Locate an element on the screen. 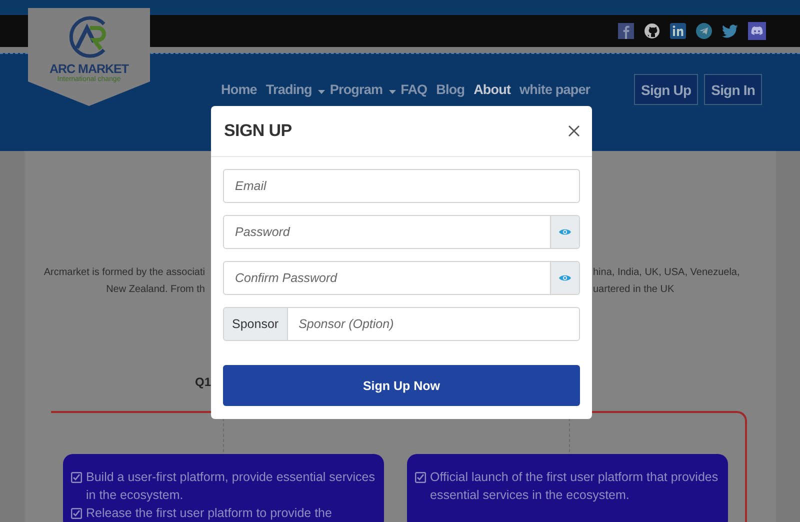 Image resolution: width=800 pixels, height=522 pixels. sponsor-field: Sponsor (Option) is located at coordinates (433, 324).